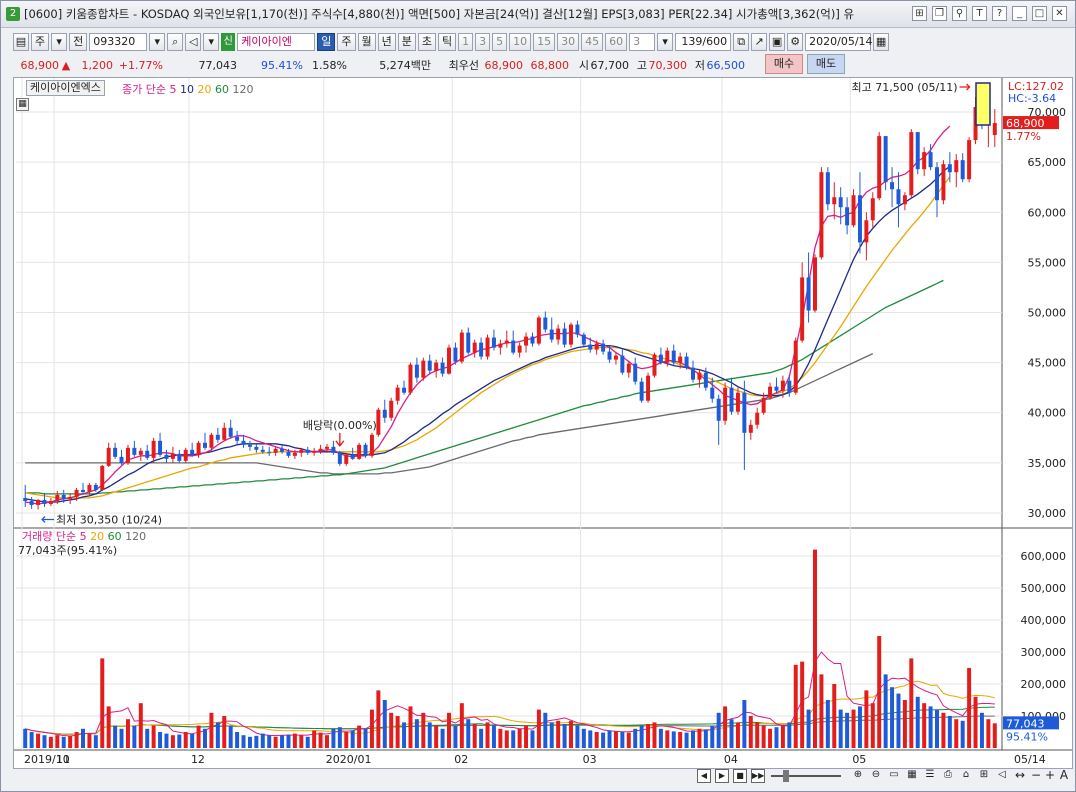 This screenshot has height=792, width=1076. Describe the element at coordinates (795, 41) in the screenshot. I see `settings-icon: ⚙` at that location.